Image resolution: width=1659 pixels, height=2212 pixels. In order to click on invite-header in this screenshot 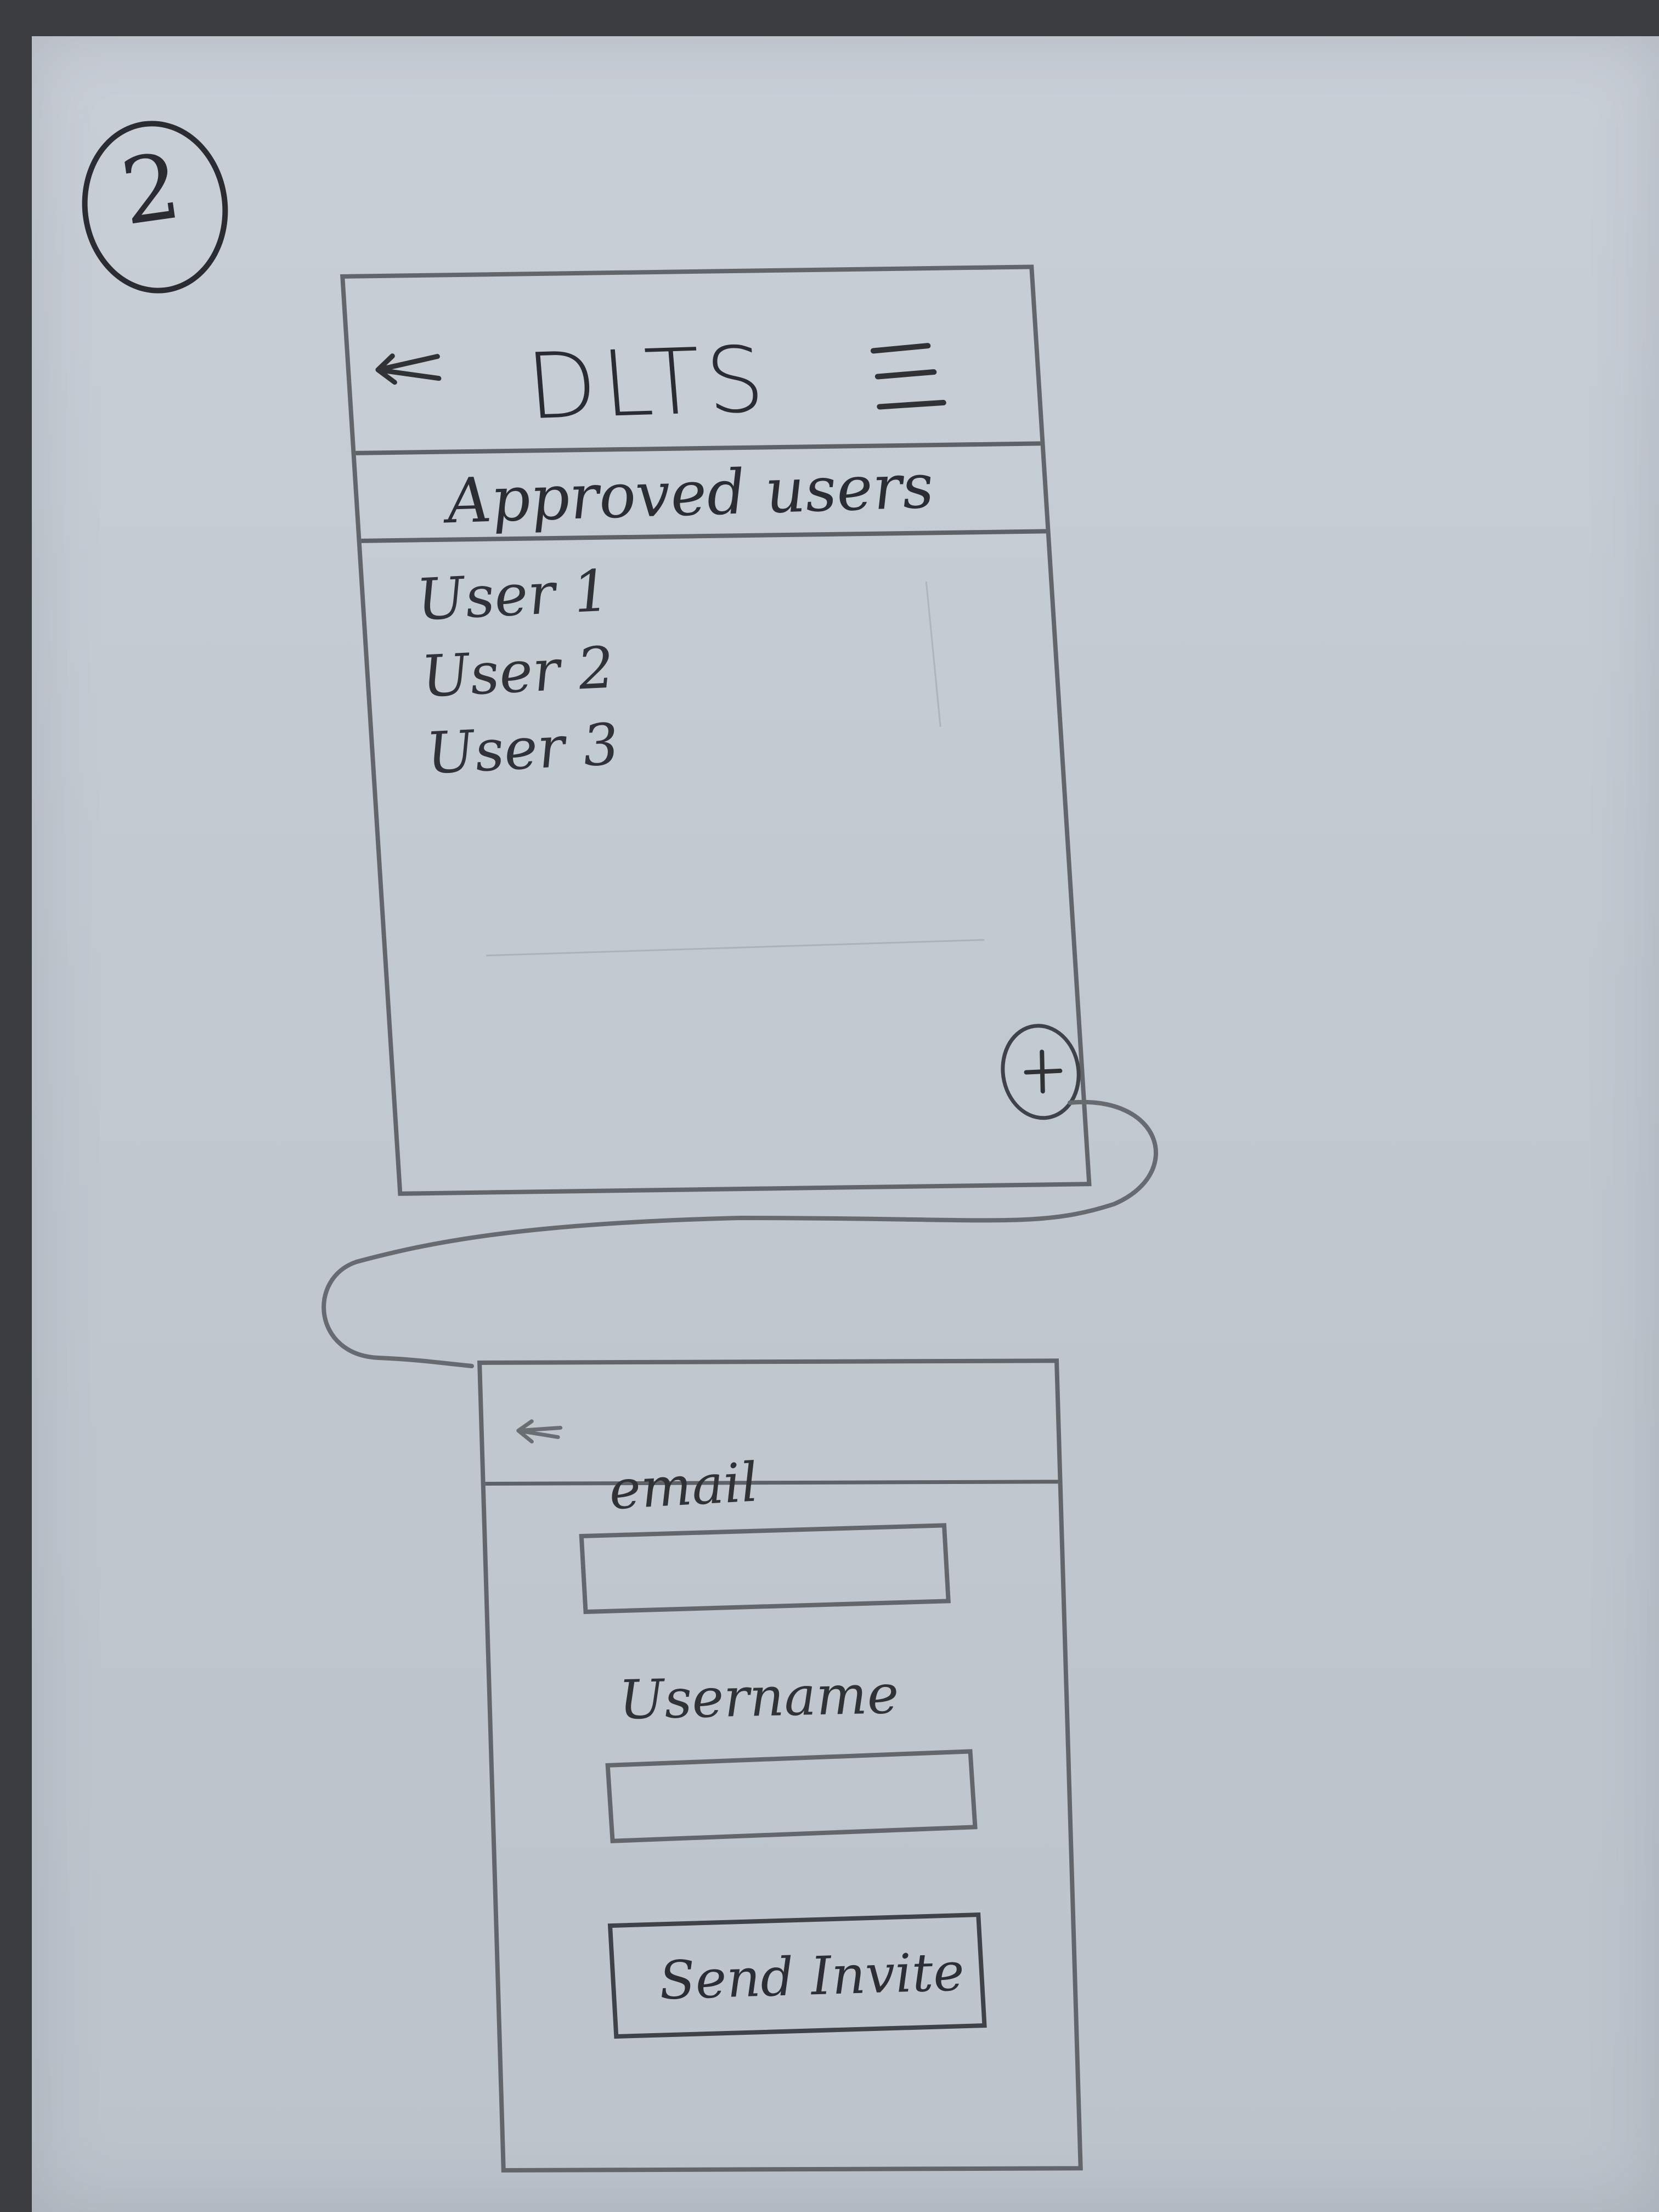, I will do `click(770, 1424)`.